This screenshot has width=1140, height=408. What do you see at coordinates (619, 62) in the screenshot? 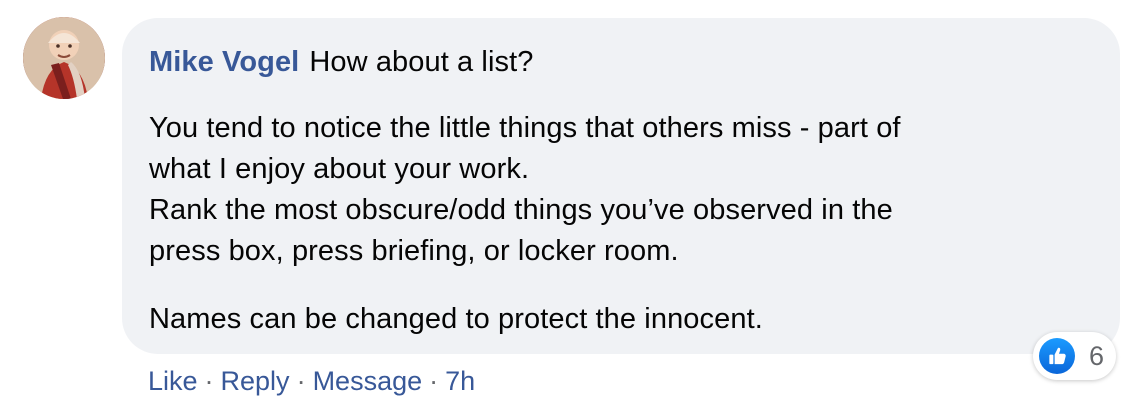
I see `comment-header: Mike Vogel How about a list?` at bounding box center [619, 62].